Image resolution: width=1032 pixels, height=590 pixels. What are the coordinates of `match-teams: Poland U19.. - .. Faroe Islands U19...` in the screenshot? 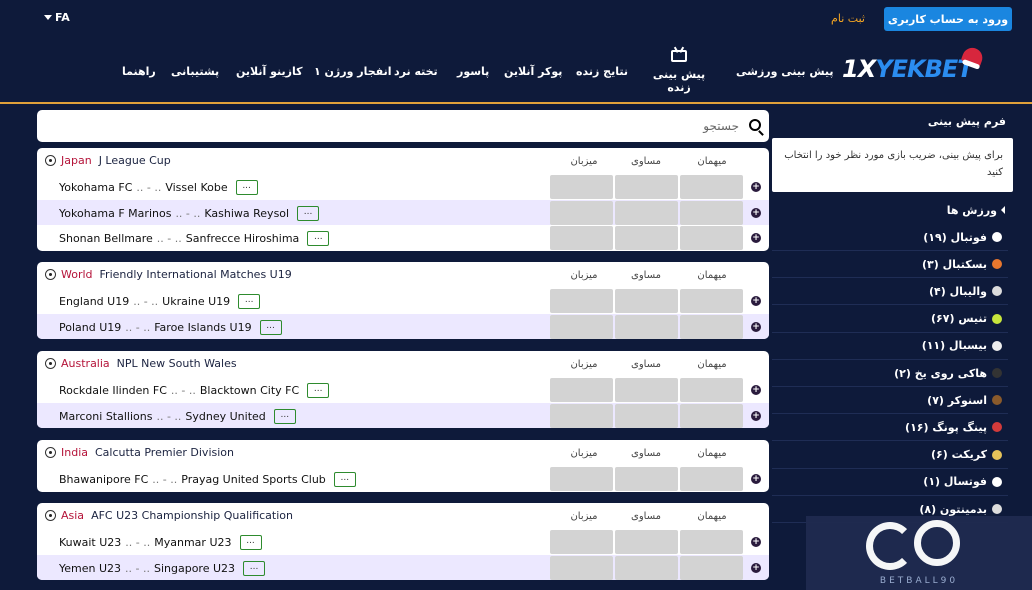 It's located at (170, 327).